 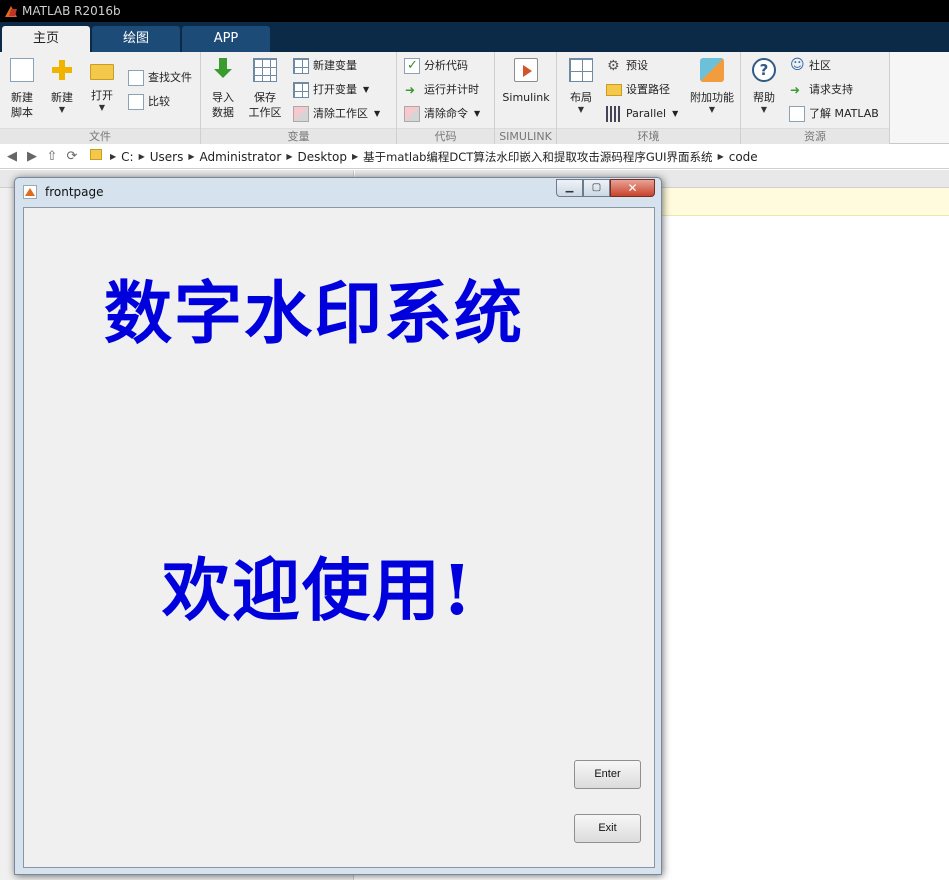 What do you see at coordinates (223, 89) in the screenshot?
I see `import-data-button: 导入 数据` at bounding box center [223, 89].